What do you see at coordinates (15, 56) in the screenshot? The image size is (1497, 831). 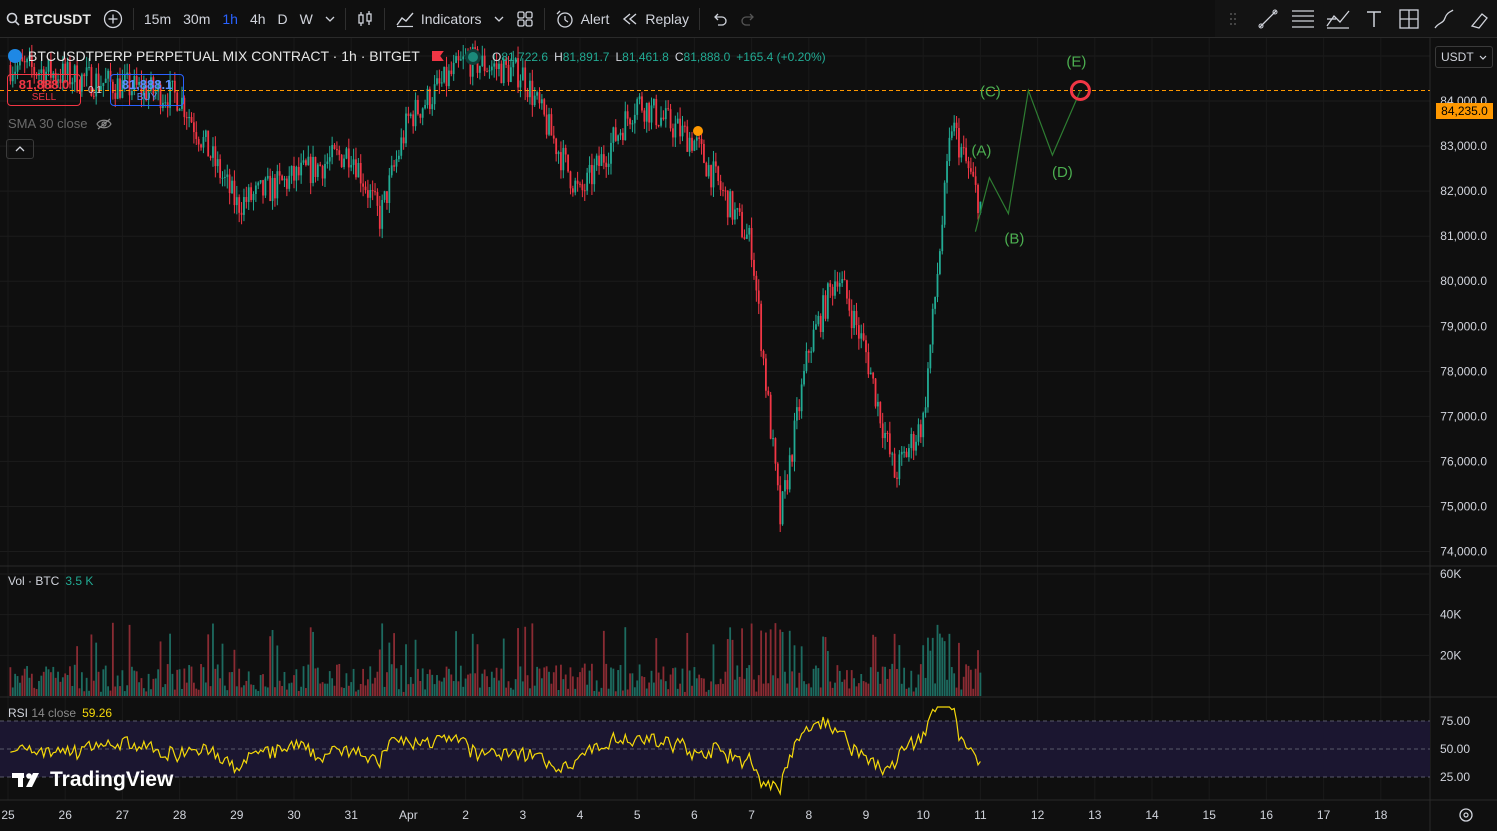 I see `exchange-logo-icon` at bounding box center [15, 56].